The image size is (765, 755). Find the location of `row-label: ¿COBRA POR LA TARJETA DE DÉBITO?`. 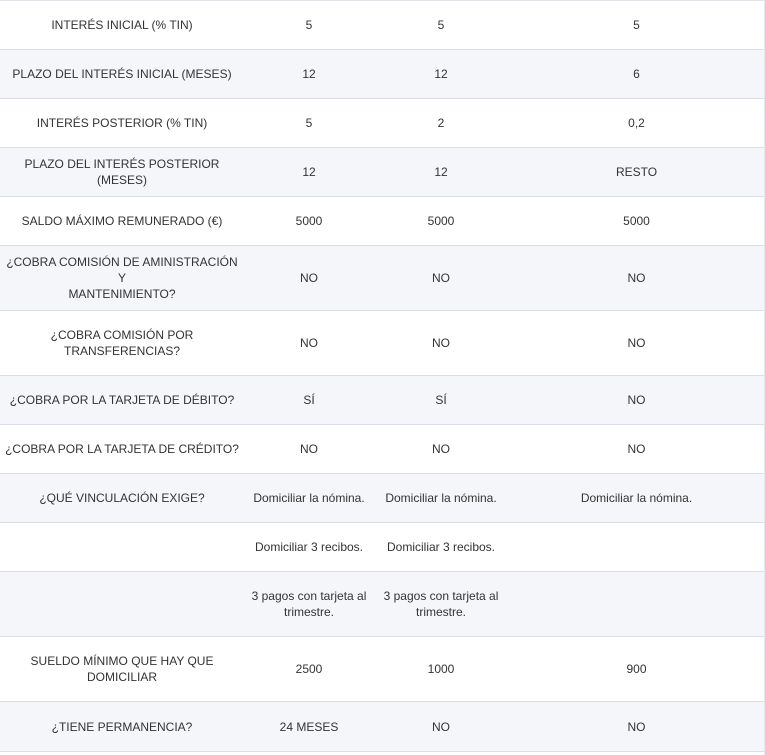

row-label: ¿COBRA POR LA TARJETA DE DÉBITO? is located at coordinates (122, 400).